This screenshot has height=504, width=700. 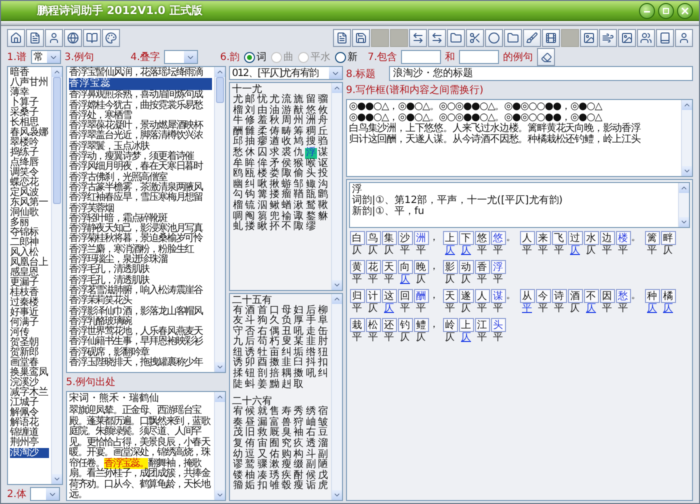 What do you see at coordinates (466, 238) in the screenshot?
I see `character-cell: 下` at bounding box center [466, 238].